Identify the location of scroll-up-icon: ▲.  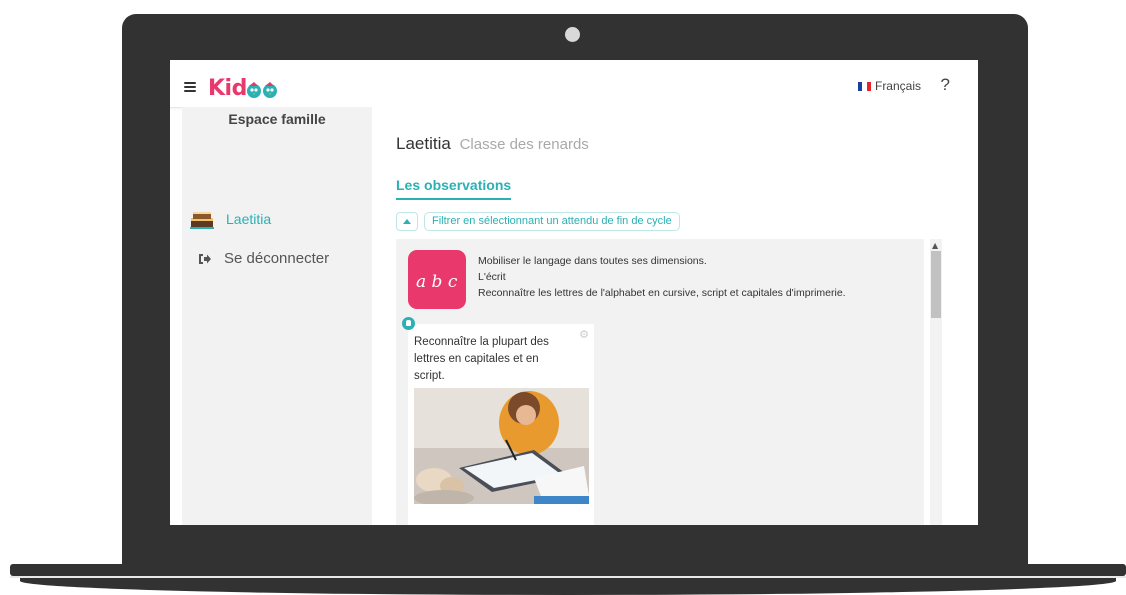
(935, 245).